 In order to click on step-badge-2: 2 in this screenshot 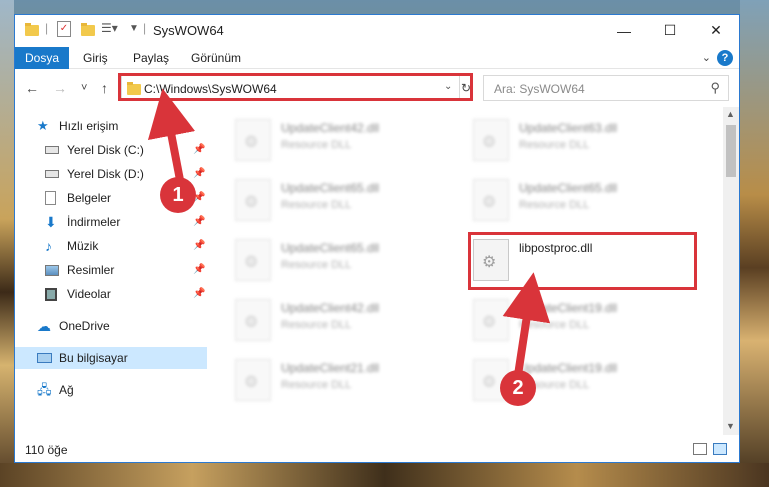, I will do `click(518, 388)`.